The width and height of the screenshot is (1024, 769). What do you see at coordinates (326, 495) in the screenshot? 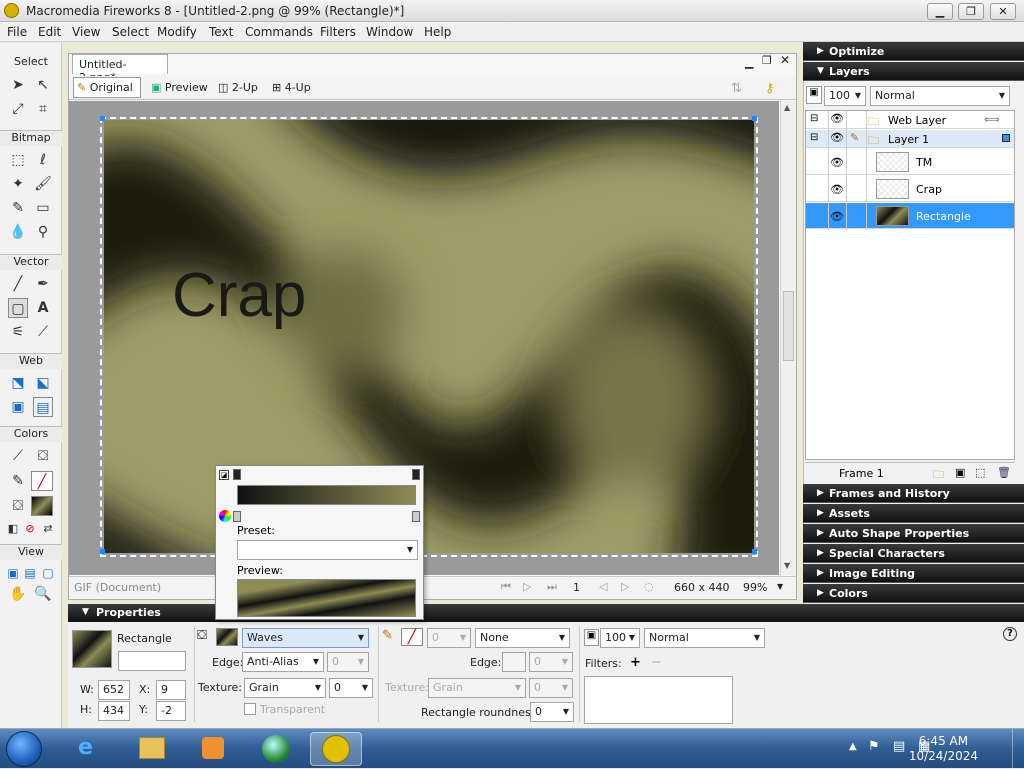
I see `gradient-ramp` at bounding box center [326, 495].